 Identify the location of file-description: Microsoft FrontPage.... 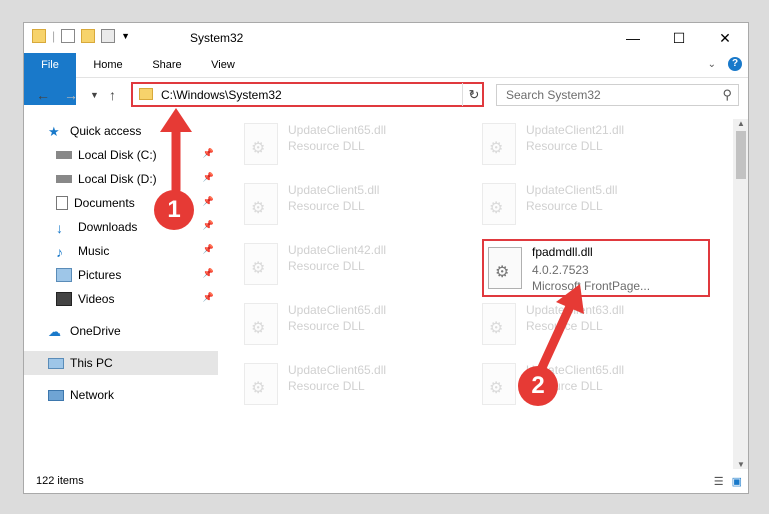
(591, 286).